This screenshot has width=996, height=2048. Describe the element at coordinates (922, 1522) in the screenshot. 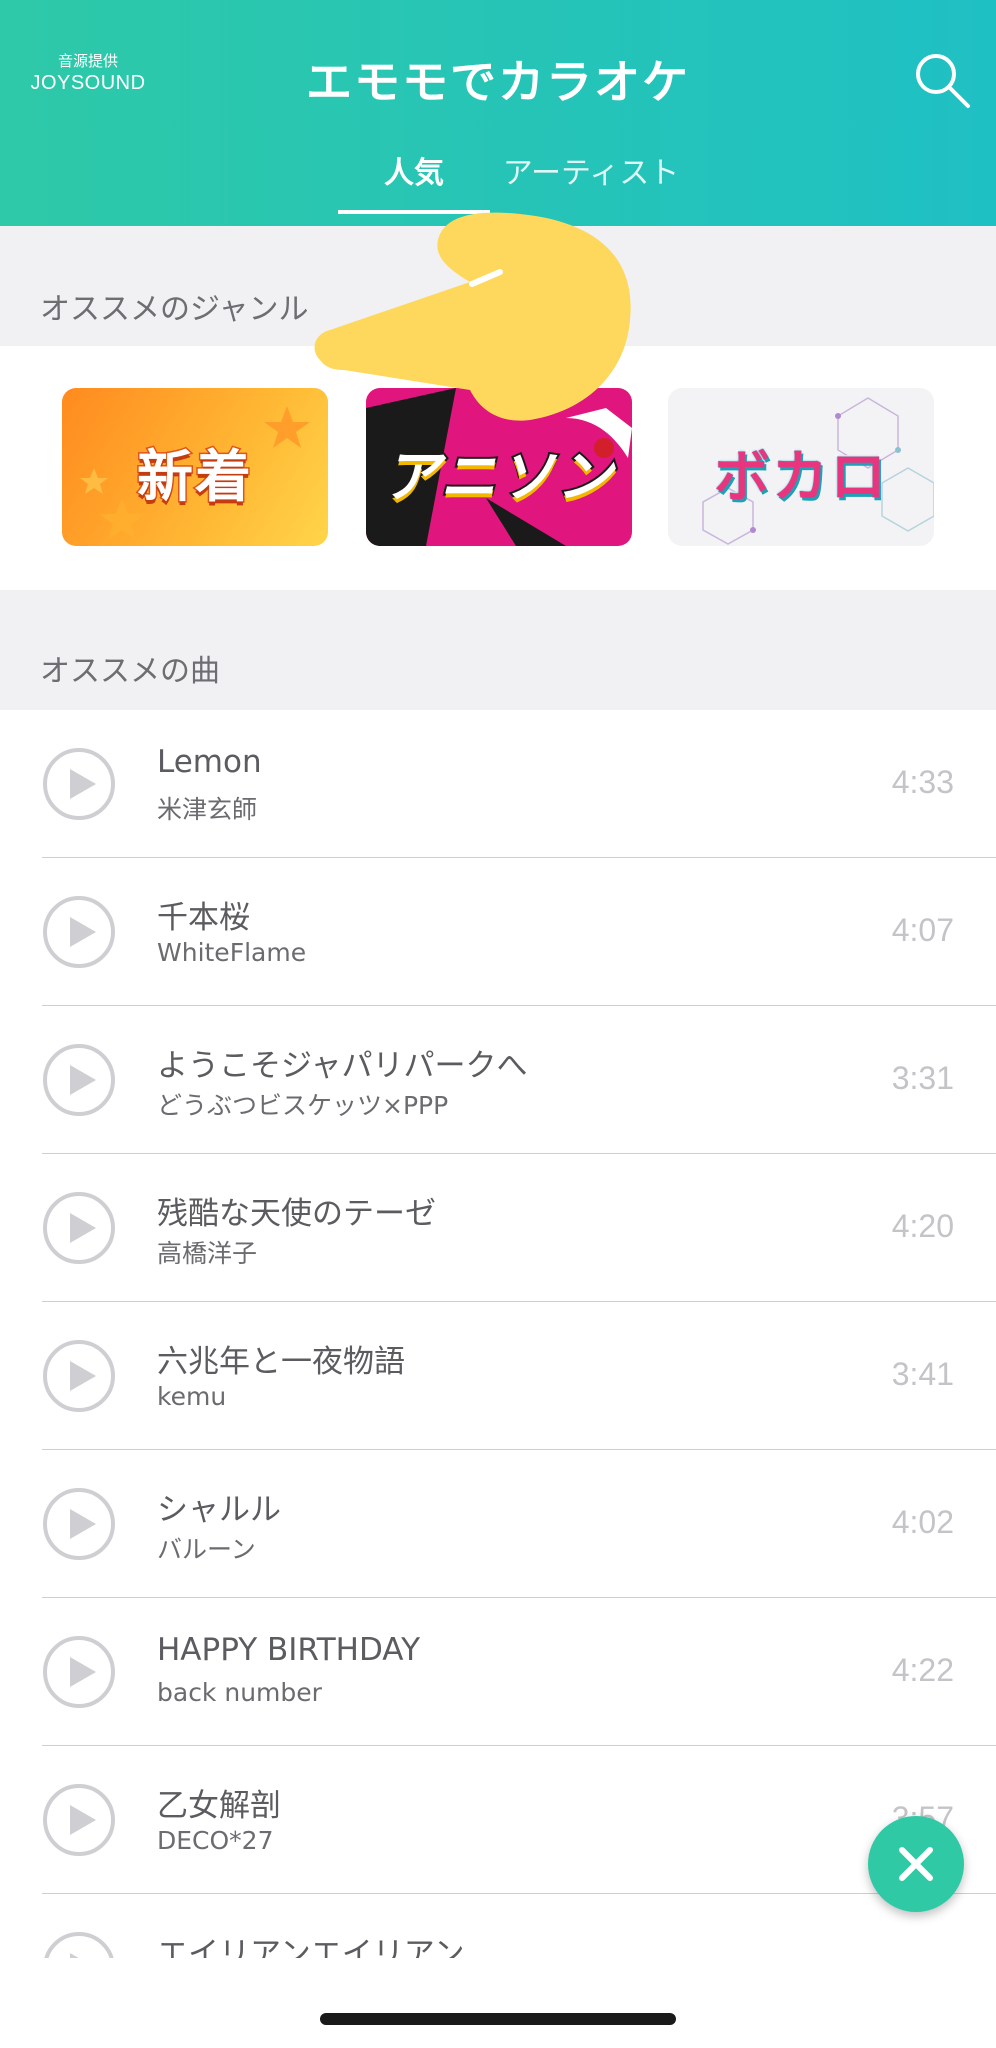

I see `song-duration: 4:02` at that location.